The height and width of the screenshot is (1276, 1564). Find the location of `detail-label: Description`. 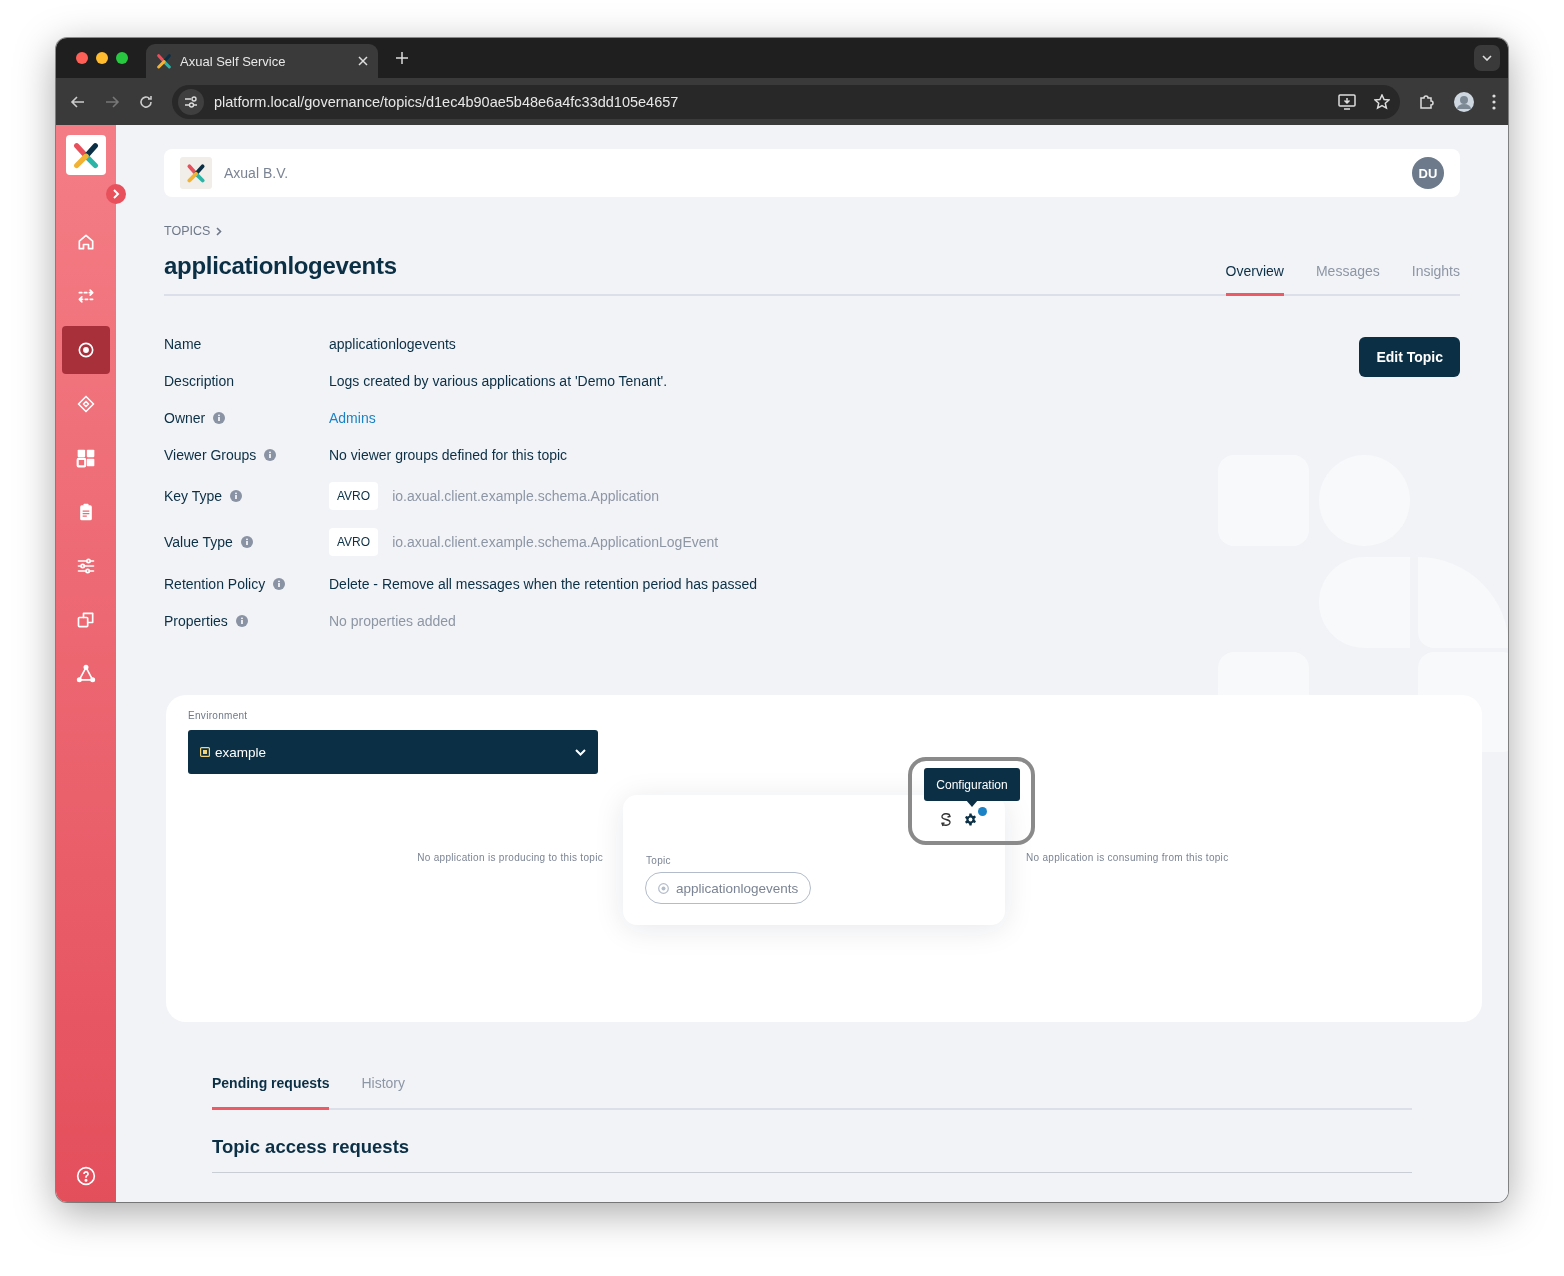

detail-label: Description is located at coordinates (199, 380).